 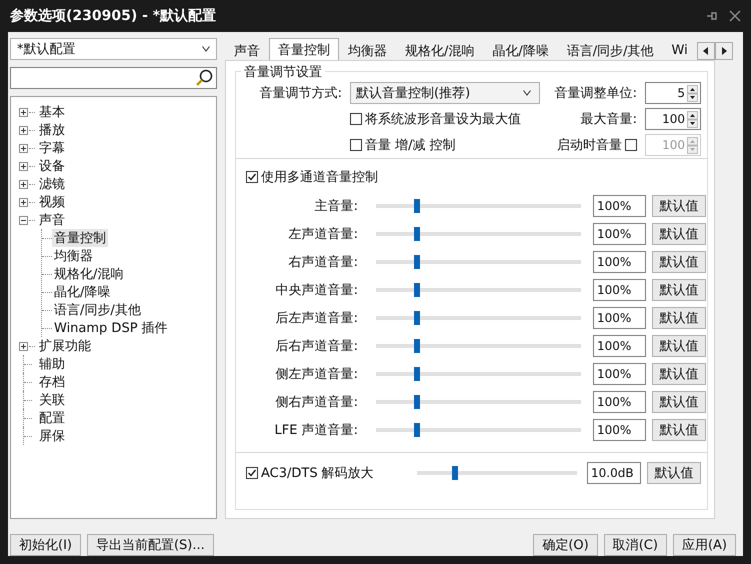 I want to click on field-label: 音量调整单位:, so click(x=595, y=93).